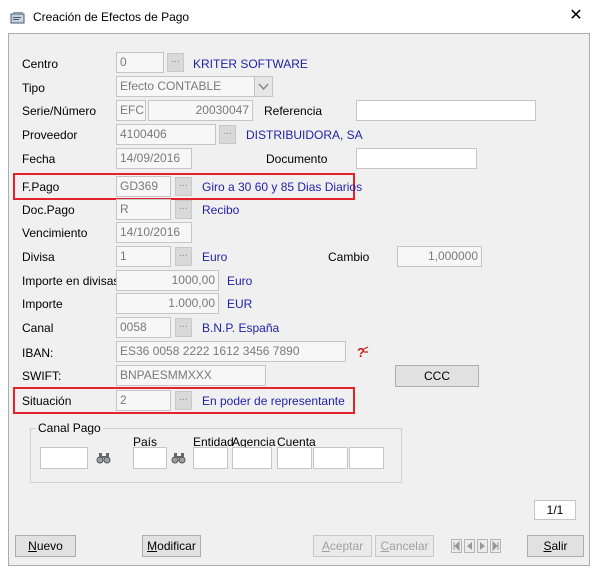 This screenshot has width=598, height=571. What do you see at coordinates (150, 458) in the screenshot?
I see `pais-field` at bounding box center [150, 458].